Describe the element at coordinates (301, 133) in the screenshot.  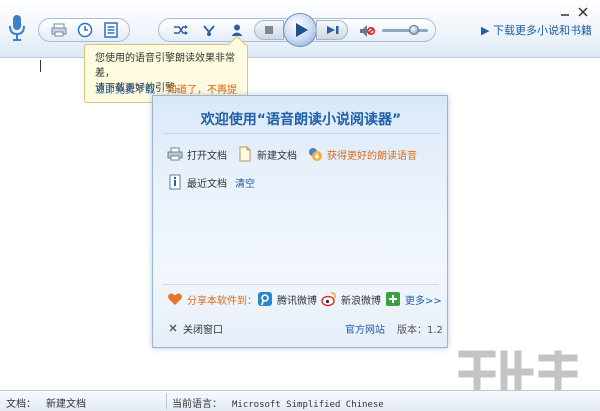
I see `dialog-divider` at that location.